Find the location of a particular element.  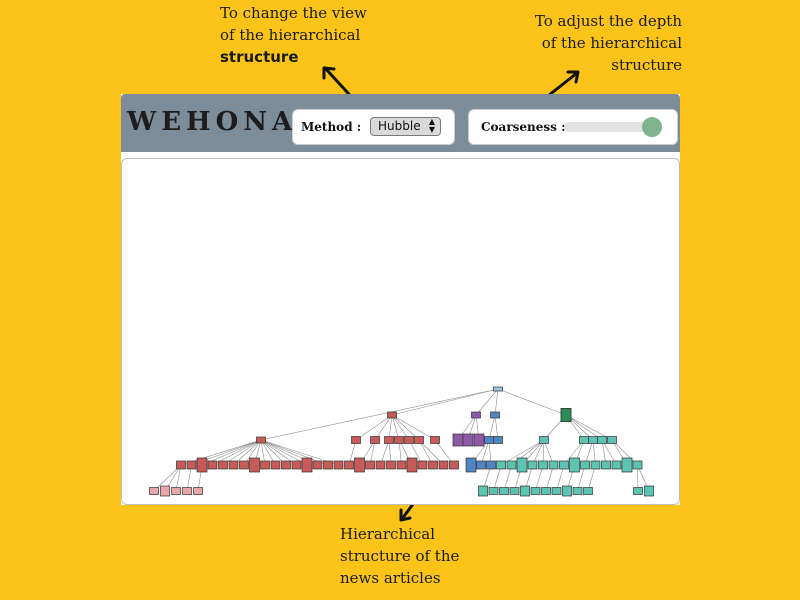

app-logo: WEHONA is located at coordinates (212, 122).